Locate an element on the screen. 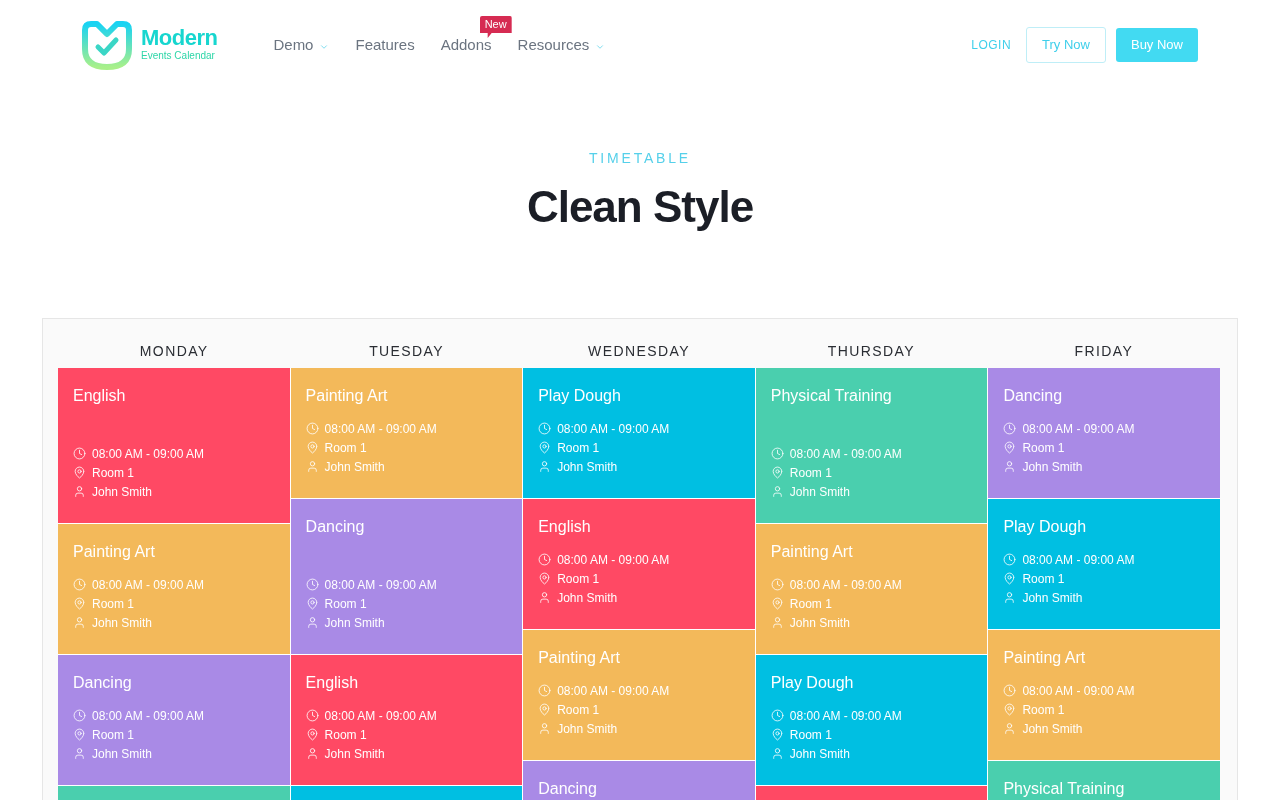 Image resolution: width=1280 pixels, height=800 pixels. event-card: Physical Training is located at coordinates (1104, 780).